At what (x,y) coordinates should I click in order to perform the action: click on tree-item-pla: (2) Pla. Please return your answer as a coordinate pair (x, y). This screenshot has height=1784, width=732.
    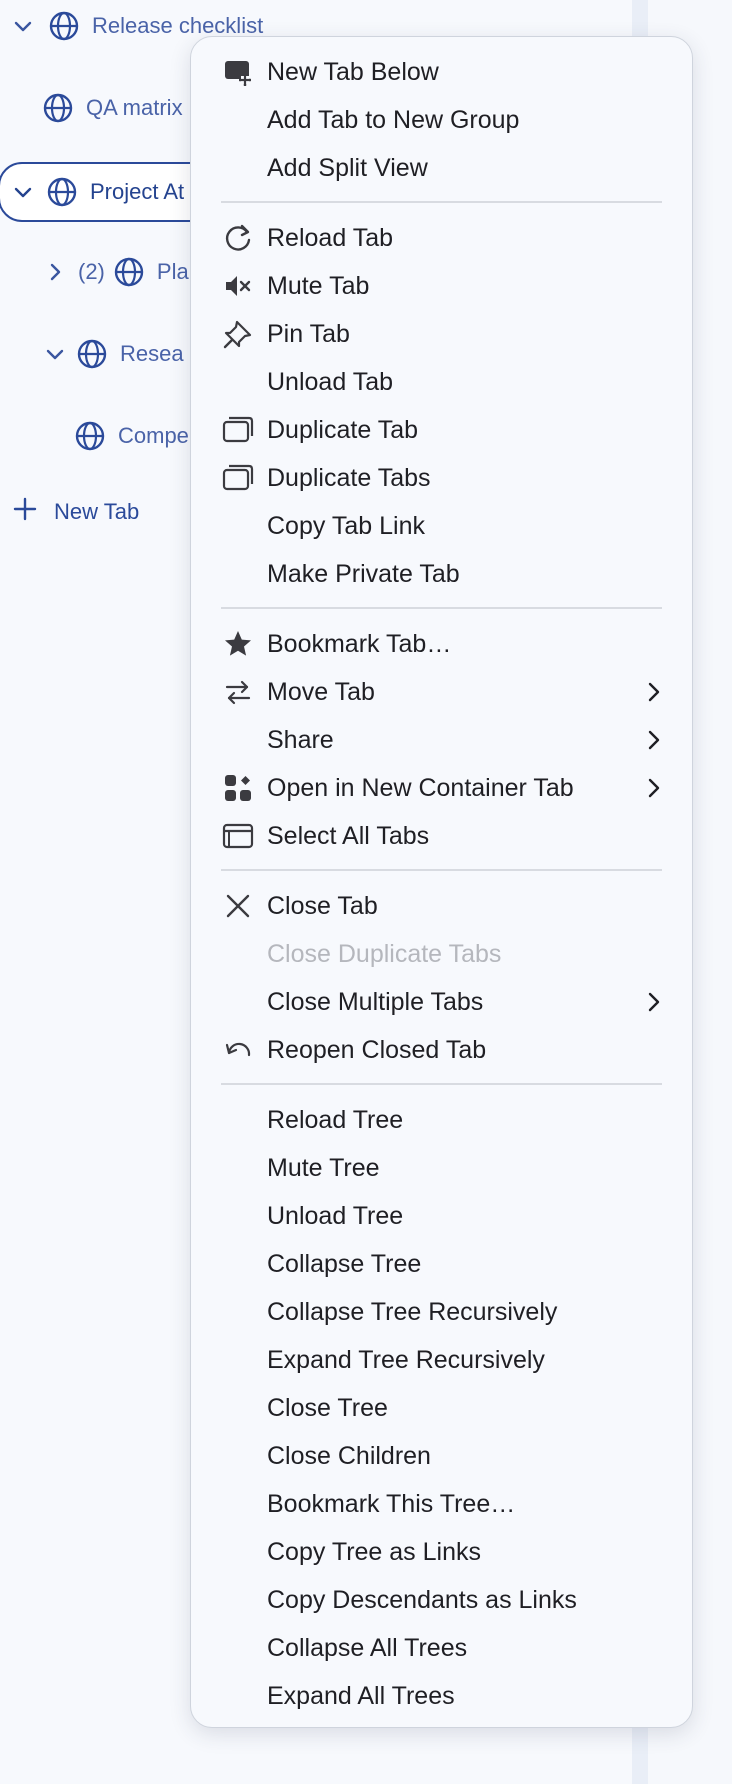
    Looking at the image, I should click on (115, 272).